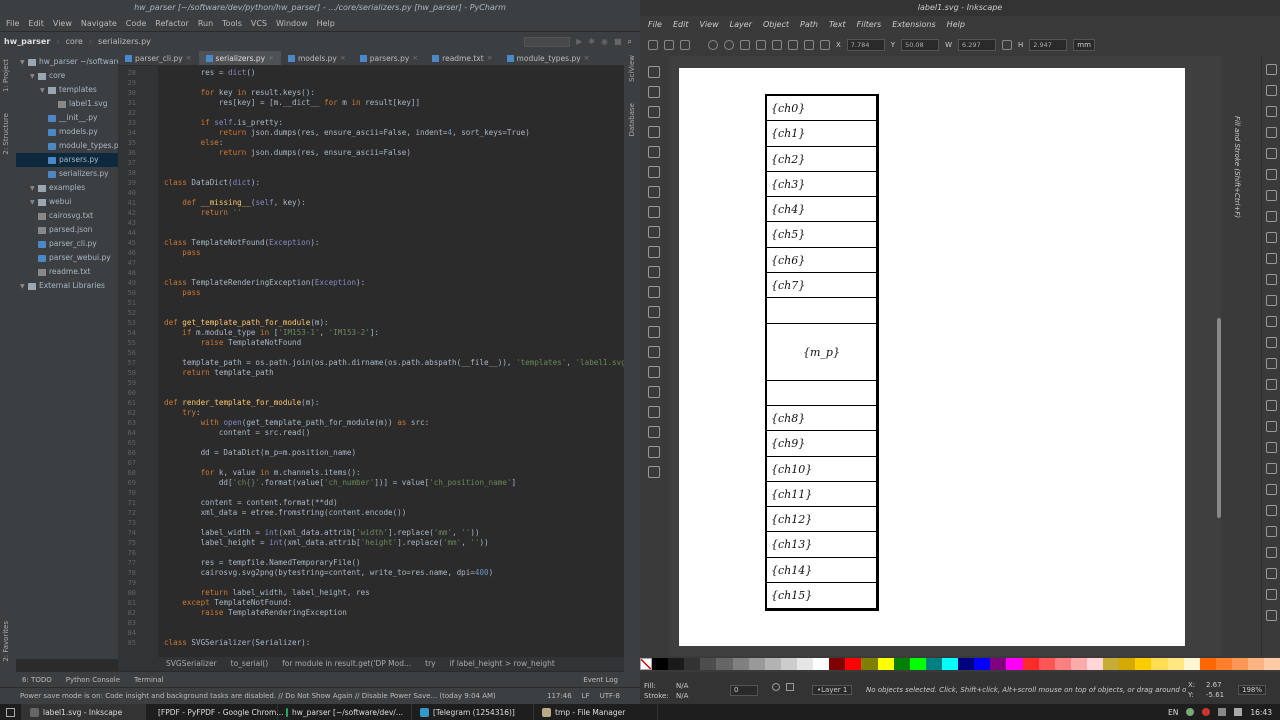 The height and width of the screenshot is (720, 1280). What do you see at coordinates (682, 696) in the screenshot?
I see `stroke-value: N/A` at bounding box center [682, 696].